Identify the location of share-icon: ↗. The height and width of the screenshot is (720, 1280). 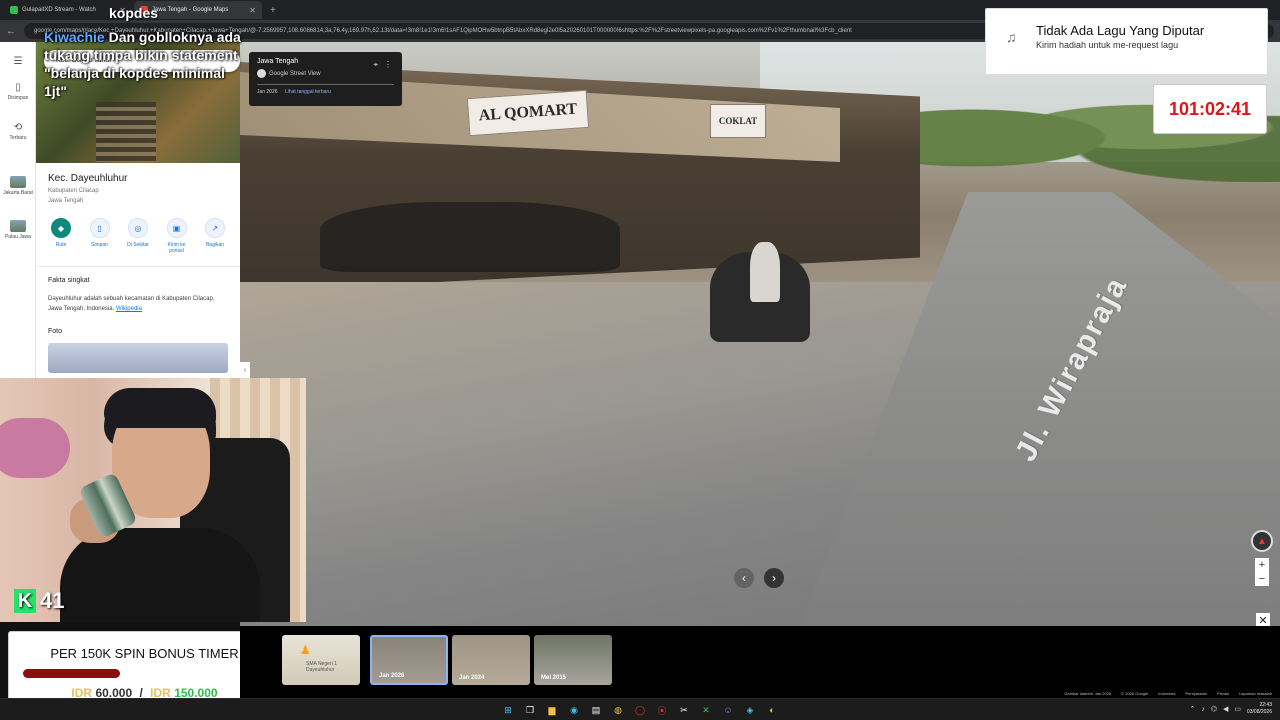
(215, 228).